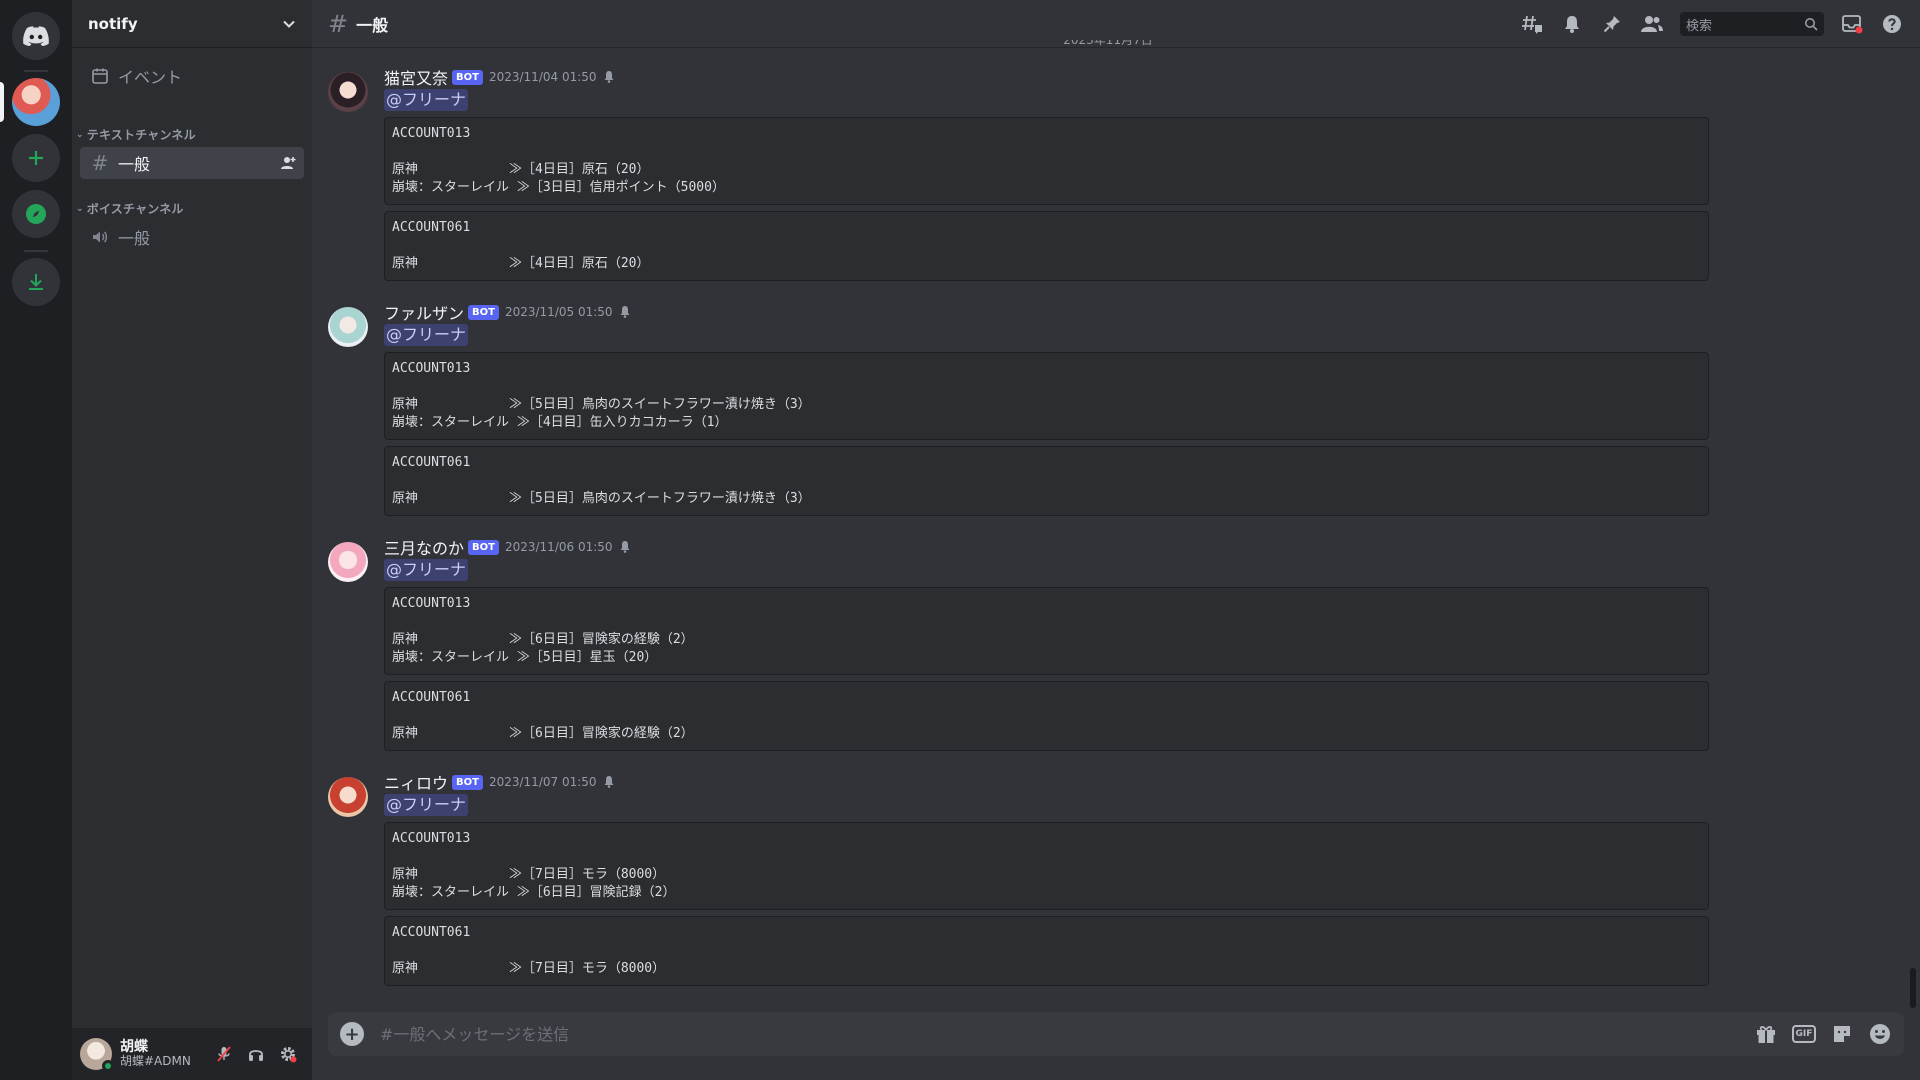  I want to click on explore-servers-button, so click(36, 214).